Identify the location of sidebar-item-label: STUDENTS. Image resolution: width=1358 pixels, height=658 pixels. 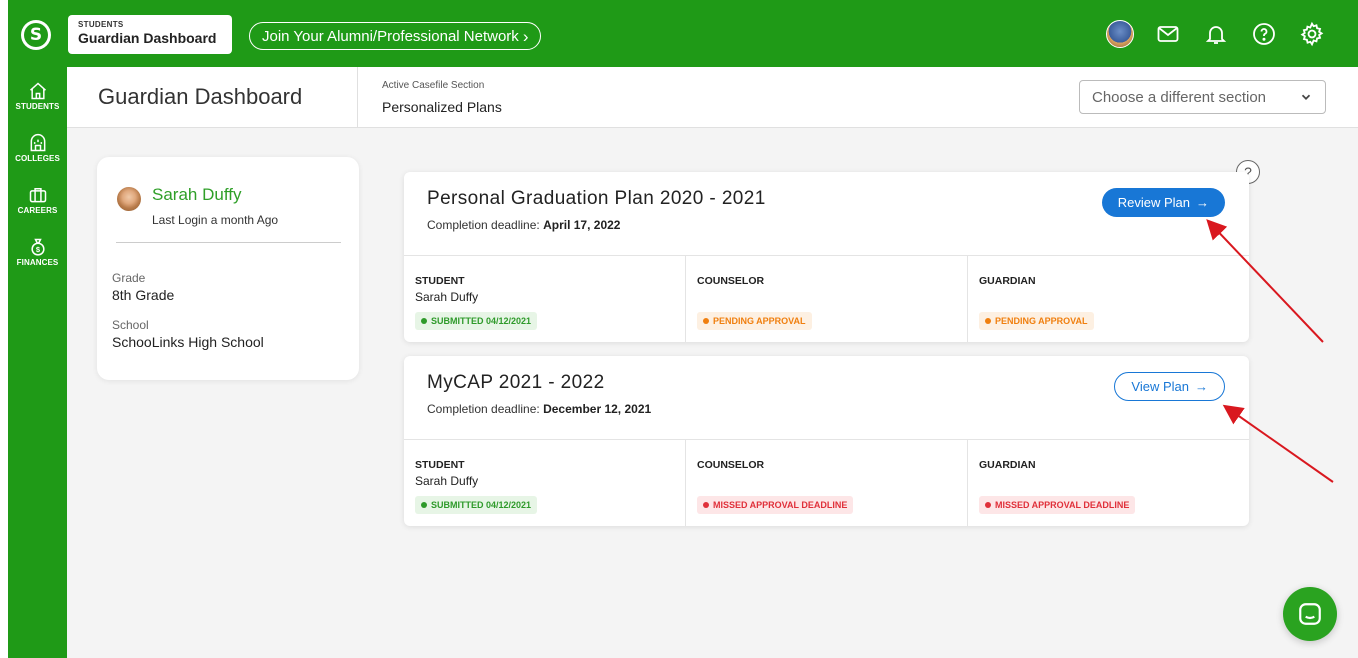
(37, 106).